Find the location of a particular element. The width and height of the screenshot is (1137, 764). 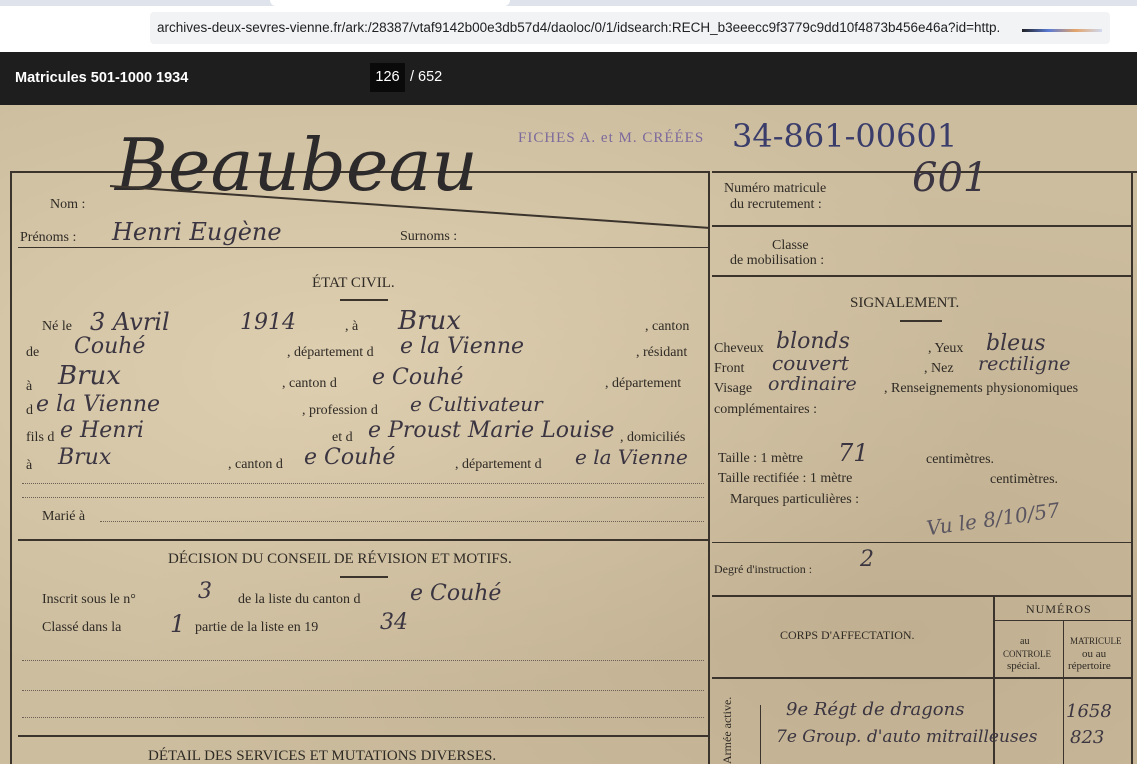

label-classe-dans: Classé dans la is located at coordinates (82, 627).